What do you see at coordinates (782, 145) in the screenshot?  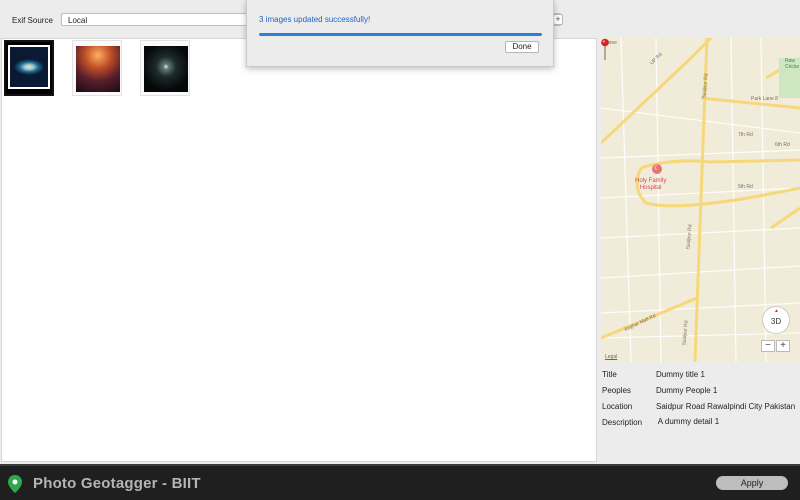 I see `map-label-6th-rd: 6th Rd` at bounding box center [782, 145].